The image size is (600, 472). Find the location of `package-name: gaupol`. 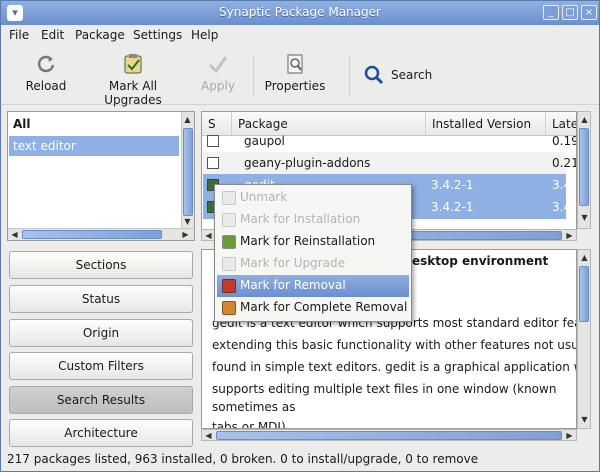

package-name: gaupol is located at coordinates (264, 141).